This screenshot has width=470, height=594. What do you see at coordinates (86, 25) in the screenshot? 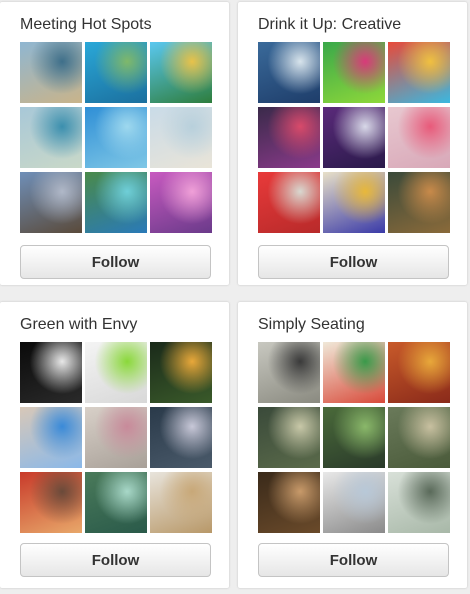
I see `board-title: Meeting Hot Spots` at bounding box center [86, 25].